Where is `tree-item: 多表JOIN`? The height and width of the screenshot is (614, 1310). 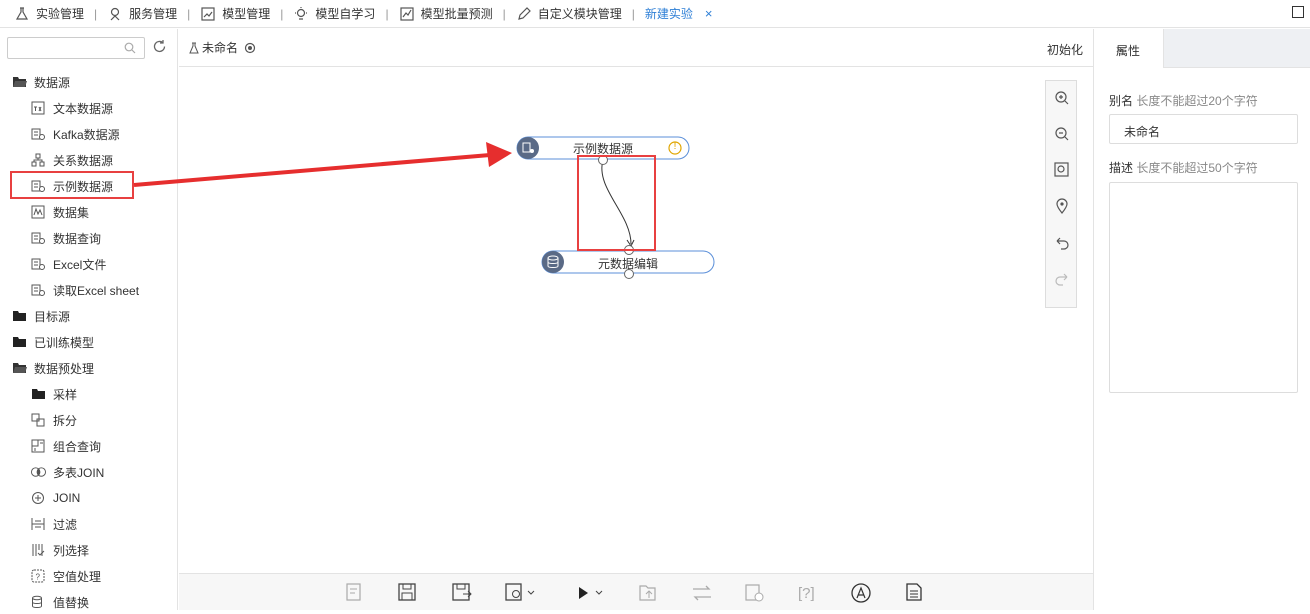
tree-item: 多表JOIN is located at coordinates (88, 472).